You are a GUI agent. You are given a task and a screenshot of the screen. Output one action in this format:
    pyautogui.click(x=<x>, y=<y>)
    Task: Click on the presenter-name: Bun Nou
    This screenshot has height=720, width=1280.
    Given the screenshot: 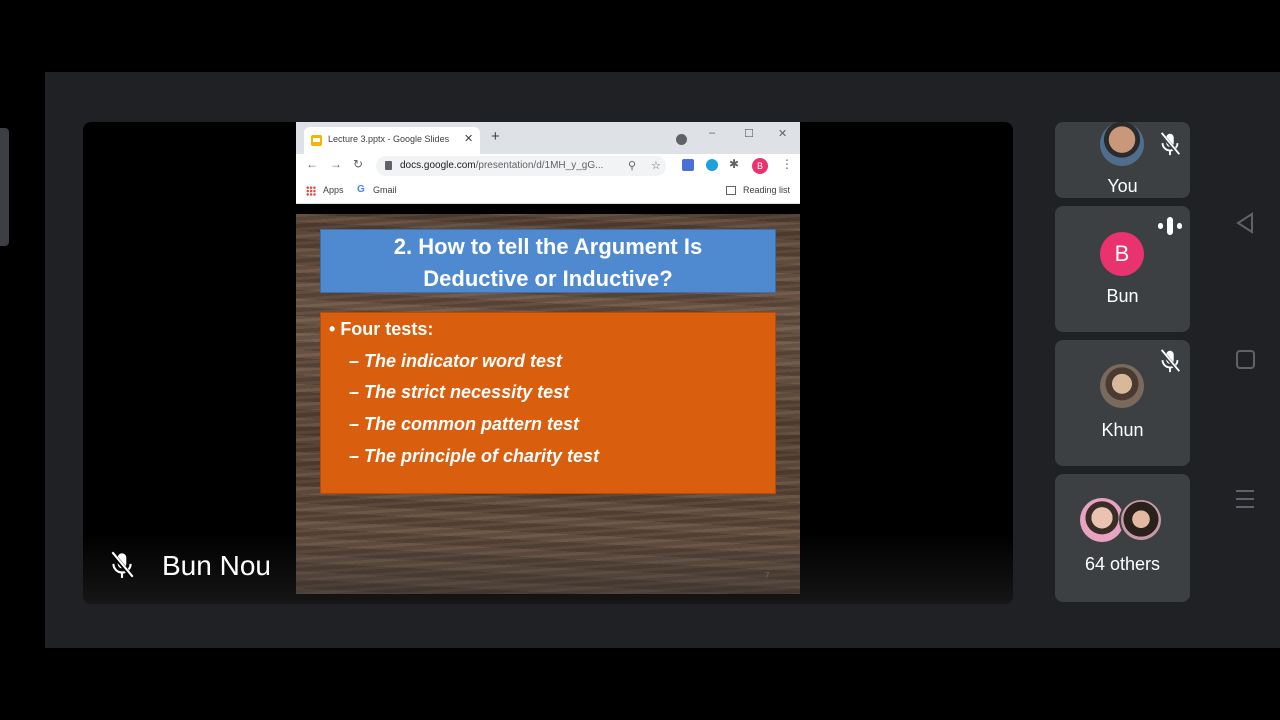 What is the action you would take?
    pyautogui.click(x=216, y=565)
    